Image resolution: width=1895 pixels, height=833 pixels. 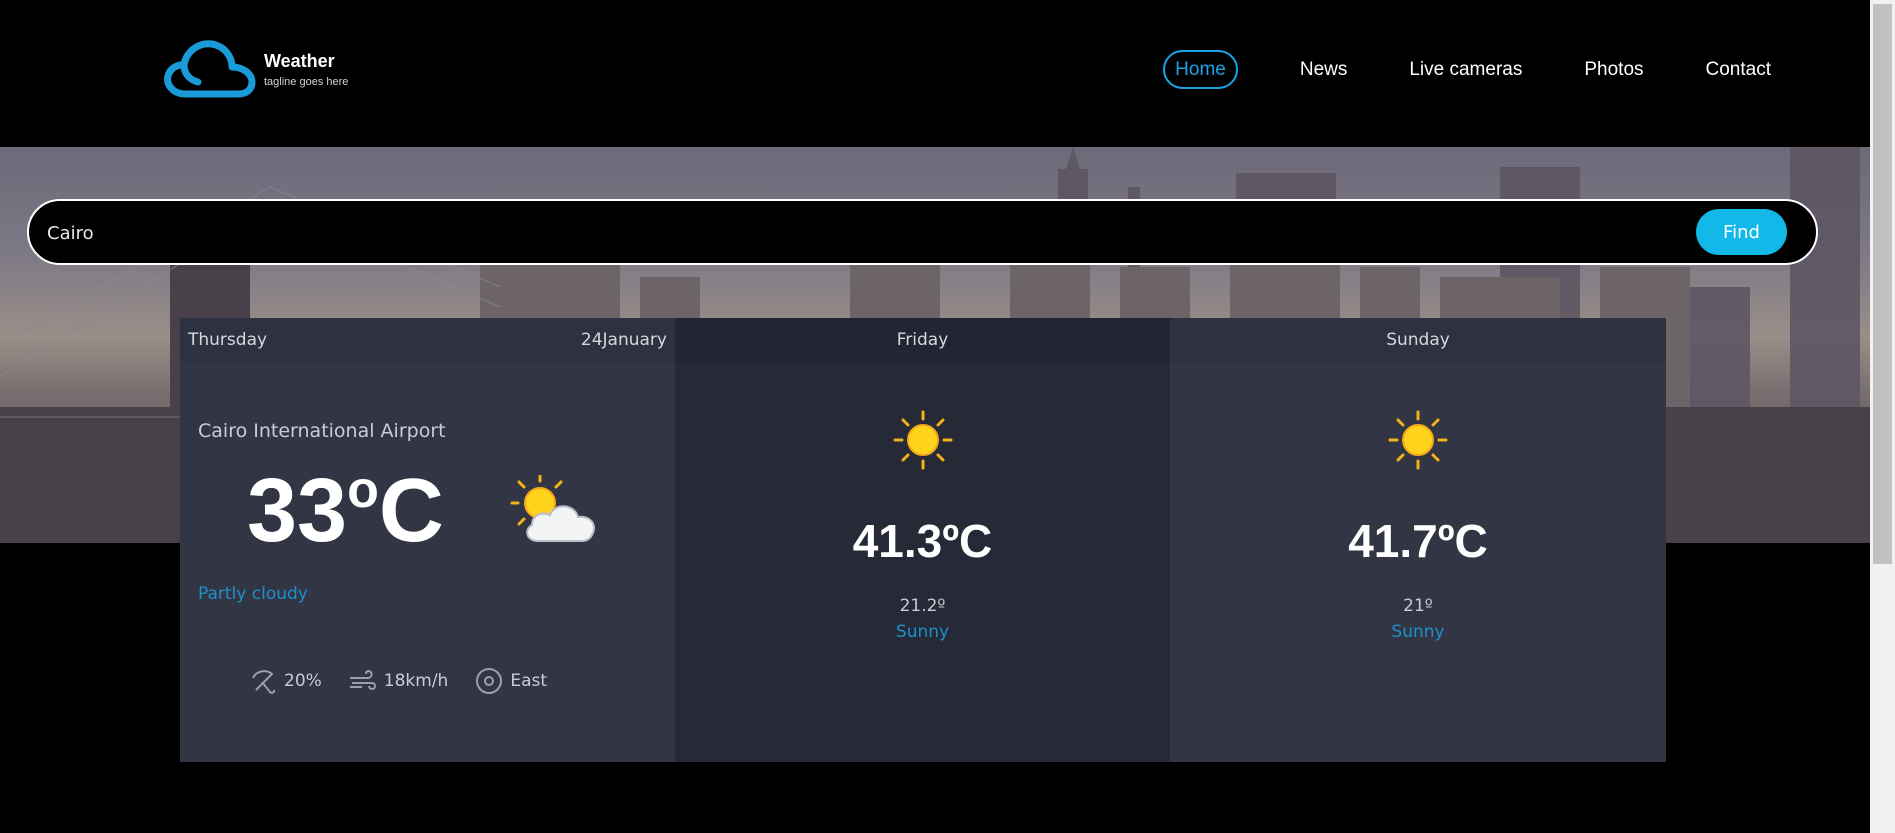 What do you see at coordinates (303, 681) in the screenshot?
I see `rain-chance: 20%` at bounding box center [303, 681].